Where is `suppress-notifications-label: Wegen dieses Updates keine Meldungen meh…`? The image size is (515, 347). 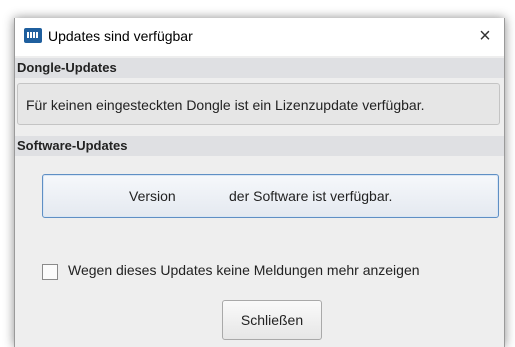
suppress-notifications-label: Wegen dieses Updates keine Meldungen meh… is located at coordinates (244, 270).